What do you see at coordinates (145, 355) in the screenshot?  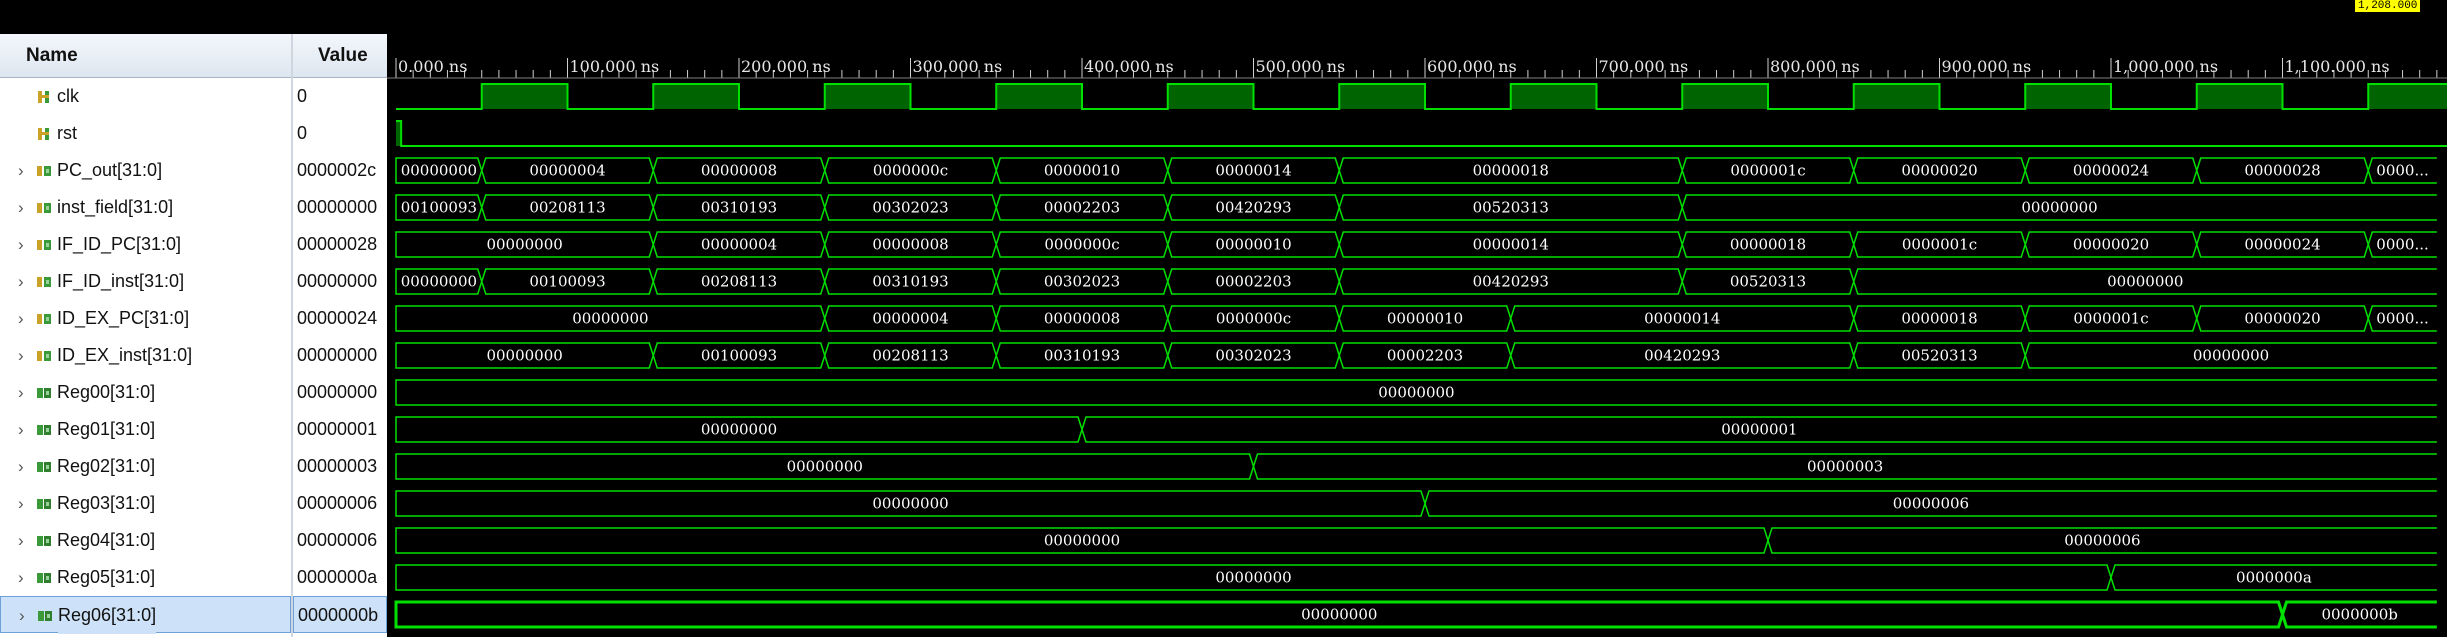 I see `signal-row: › ID_EX_inst[31:0]` at bounding box center [145, 355].